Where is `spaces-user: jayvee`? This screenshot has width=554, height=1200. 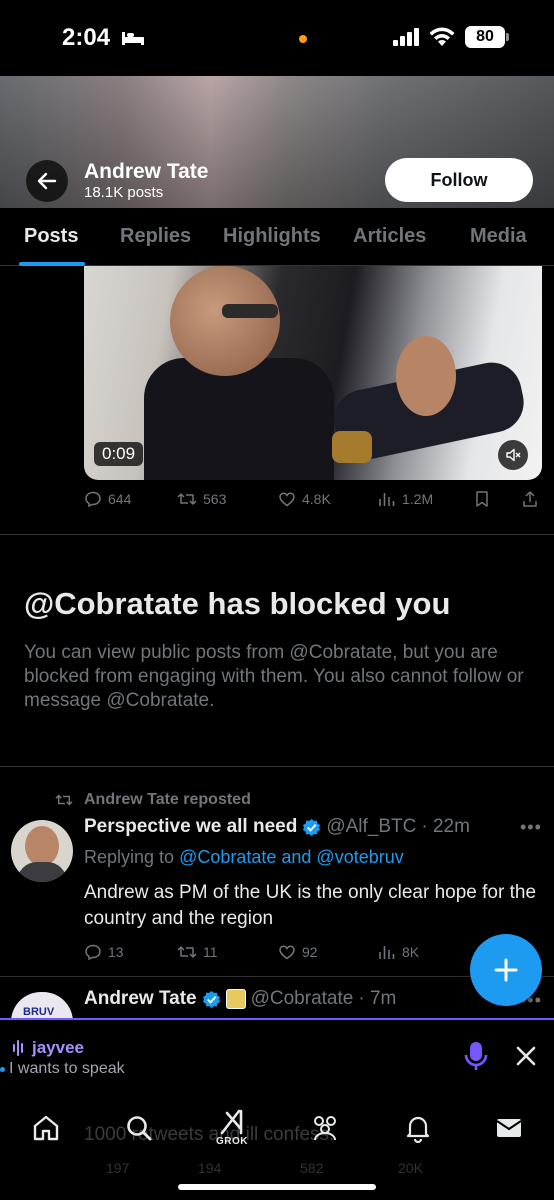 spaces-user: jayvee is located at coordinates (48, 1048).